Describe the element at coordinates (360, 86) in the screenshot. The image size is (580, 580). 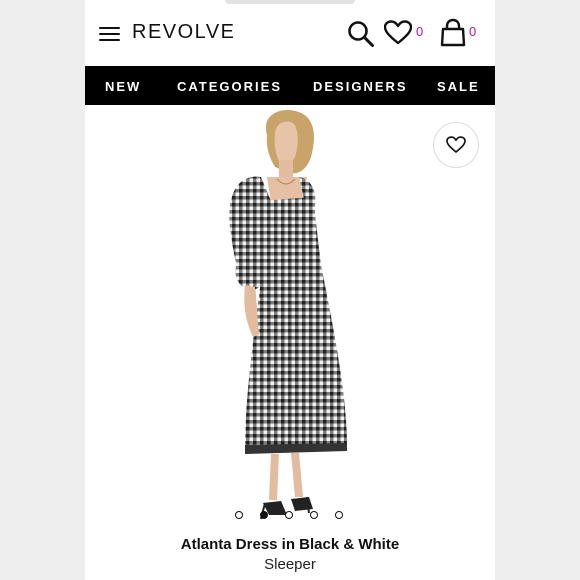
I see `nav-item-designers: DESIGNERS` at that location.